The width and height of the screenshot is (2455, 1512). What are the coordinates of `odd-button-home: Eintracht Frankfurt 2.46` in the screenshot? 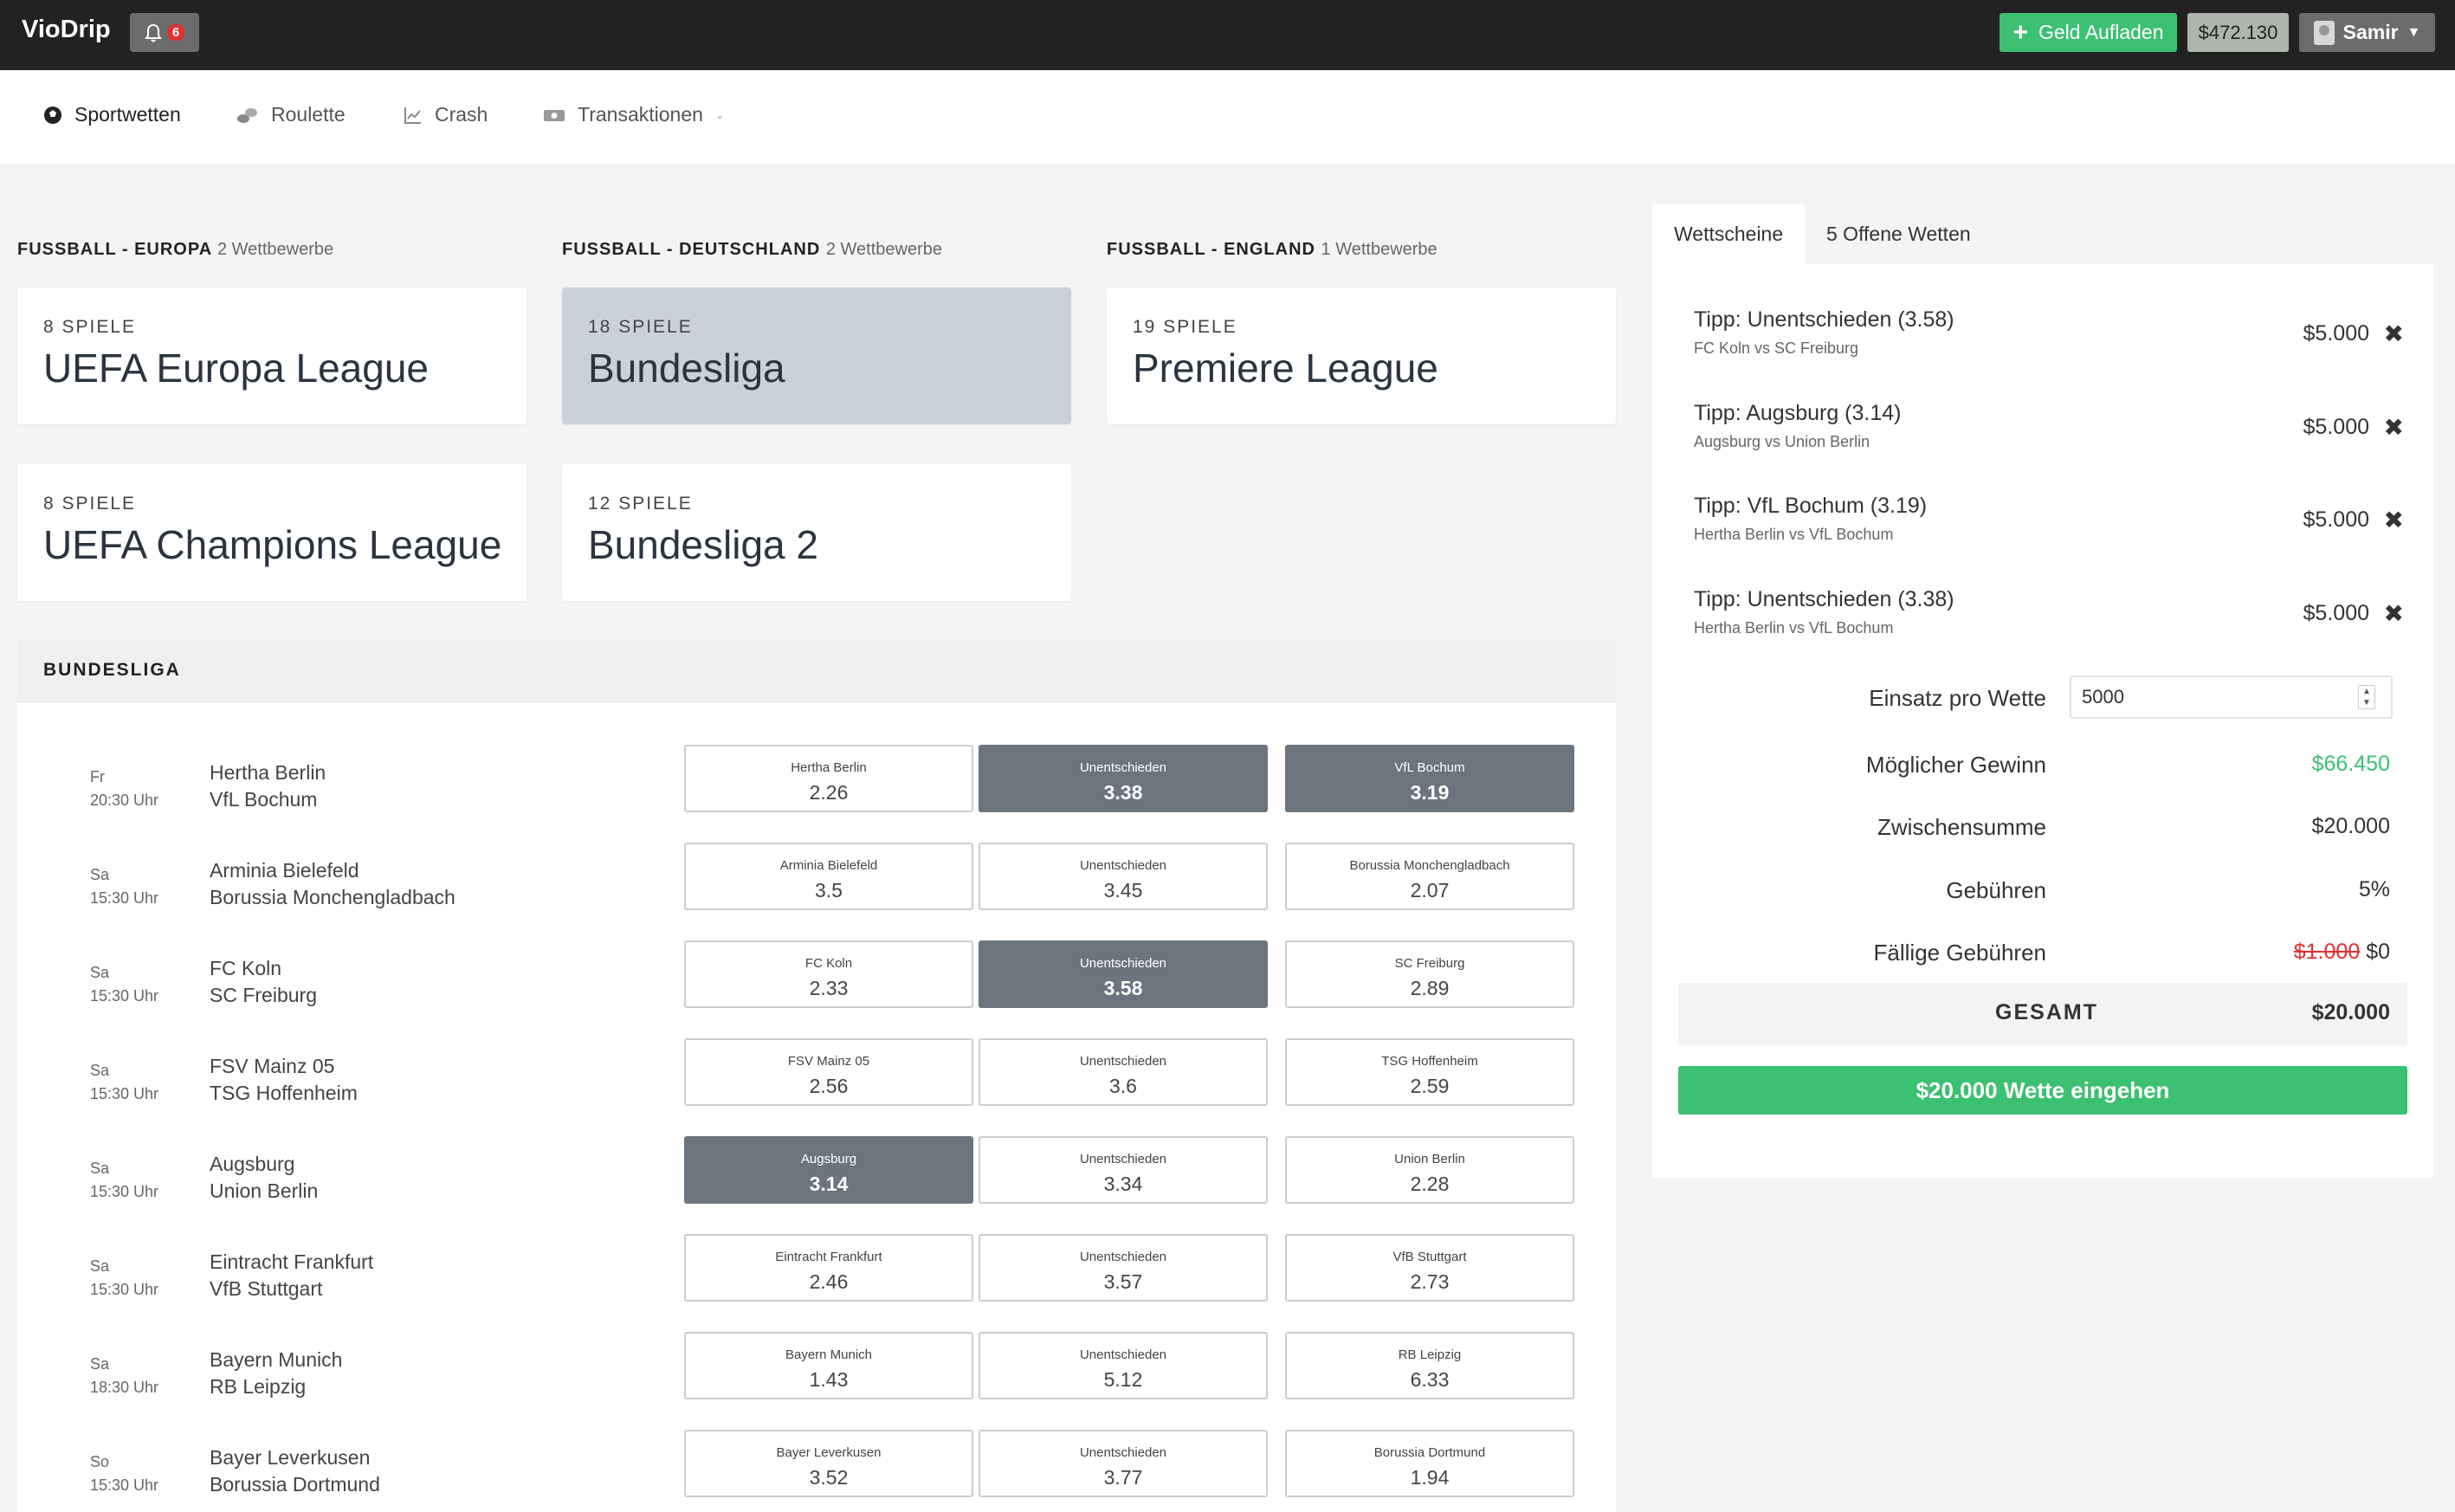 It's located at (828, 1268).